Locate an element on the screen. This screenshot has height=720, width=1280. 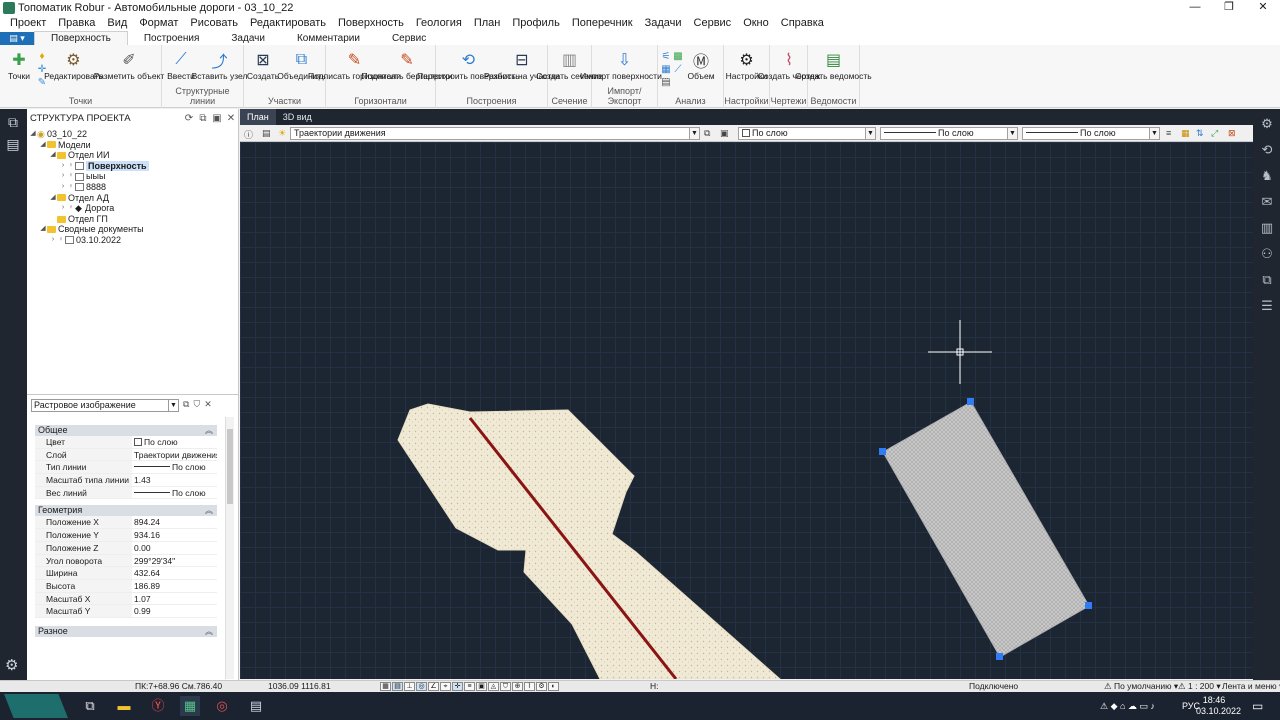
property-row: Масштаб Y 0.99 is located at coordinates (126, 611).